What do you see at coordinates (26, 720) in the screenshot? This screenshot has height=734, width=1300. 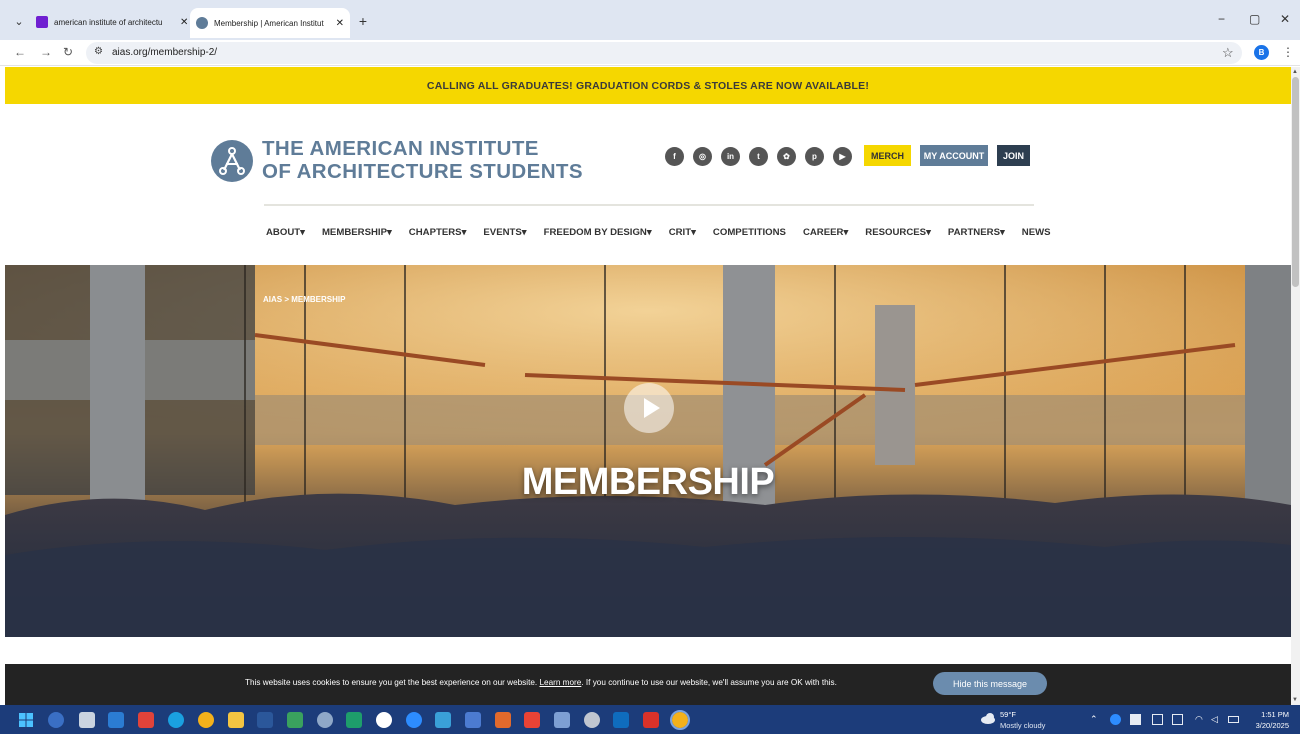 I see `windows-start-icon` at bounding box center [26, 720].